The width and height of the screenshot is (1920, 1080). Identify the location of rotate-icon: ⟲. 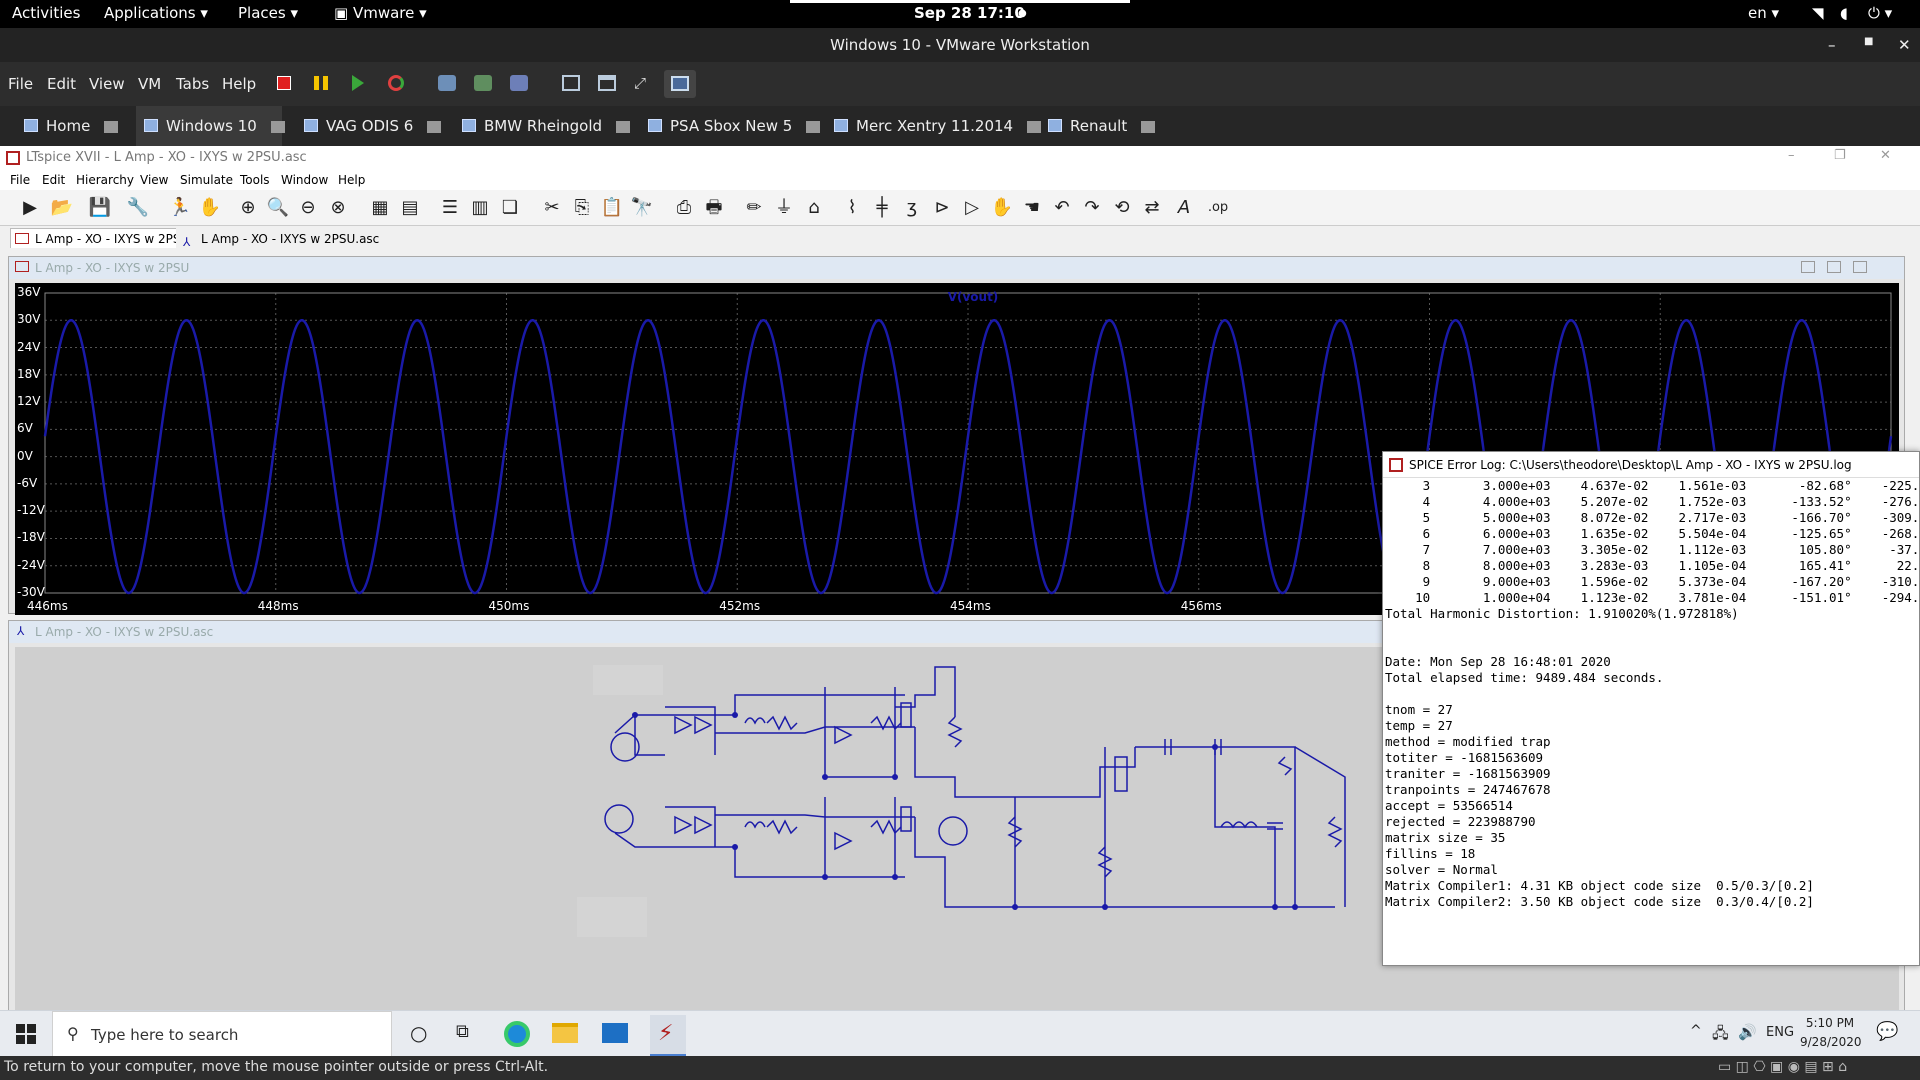
(1122, 208).